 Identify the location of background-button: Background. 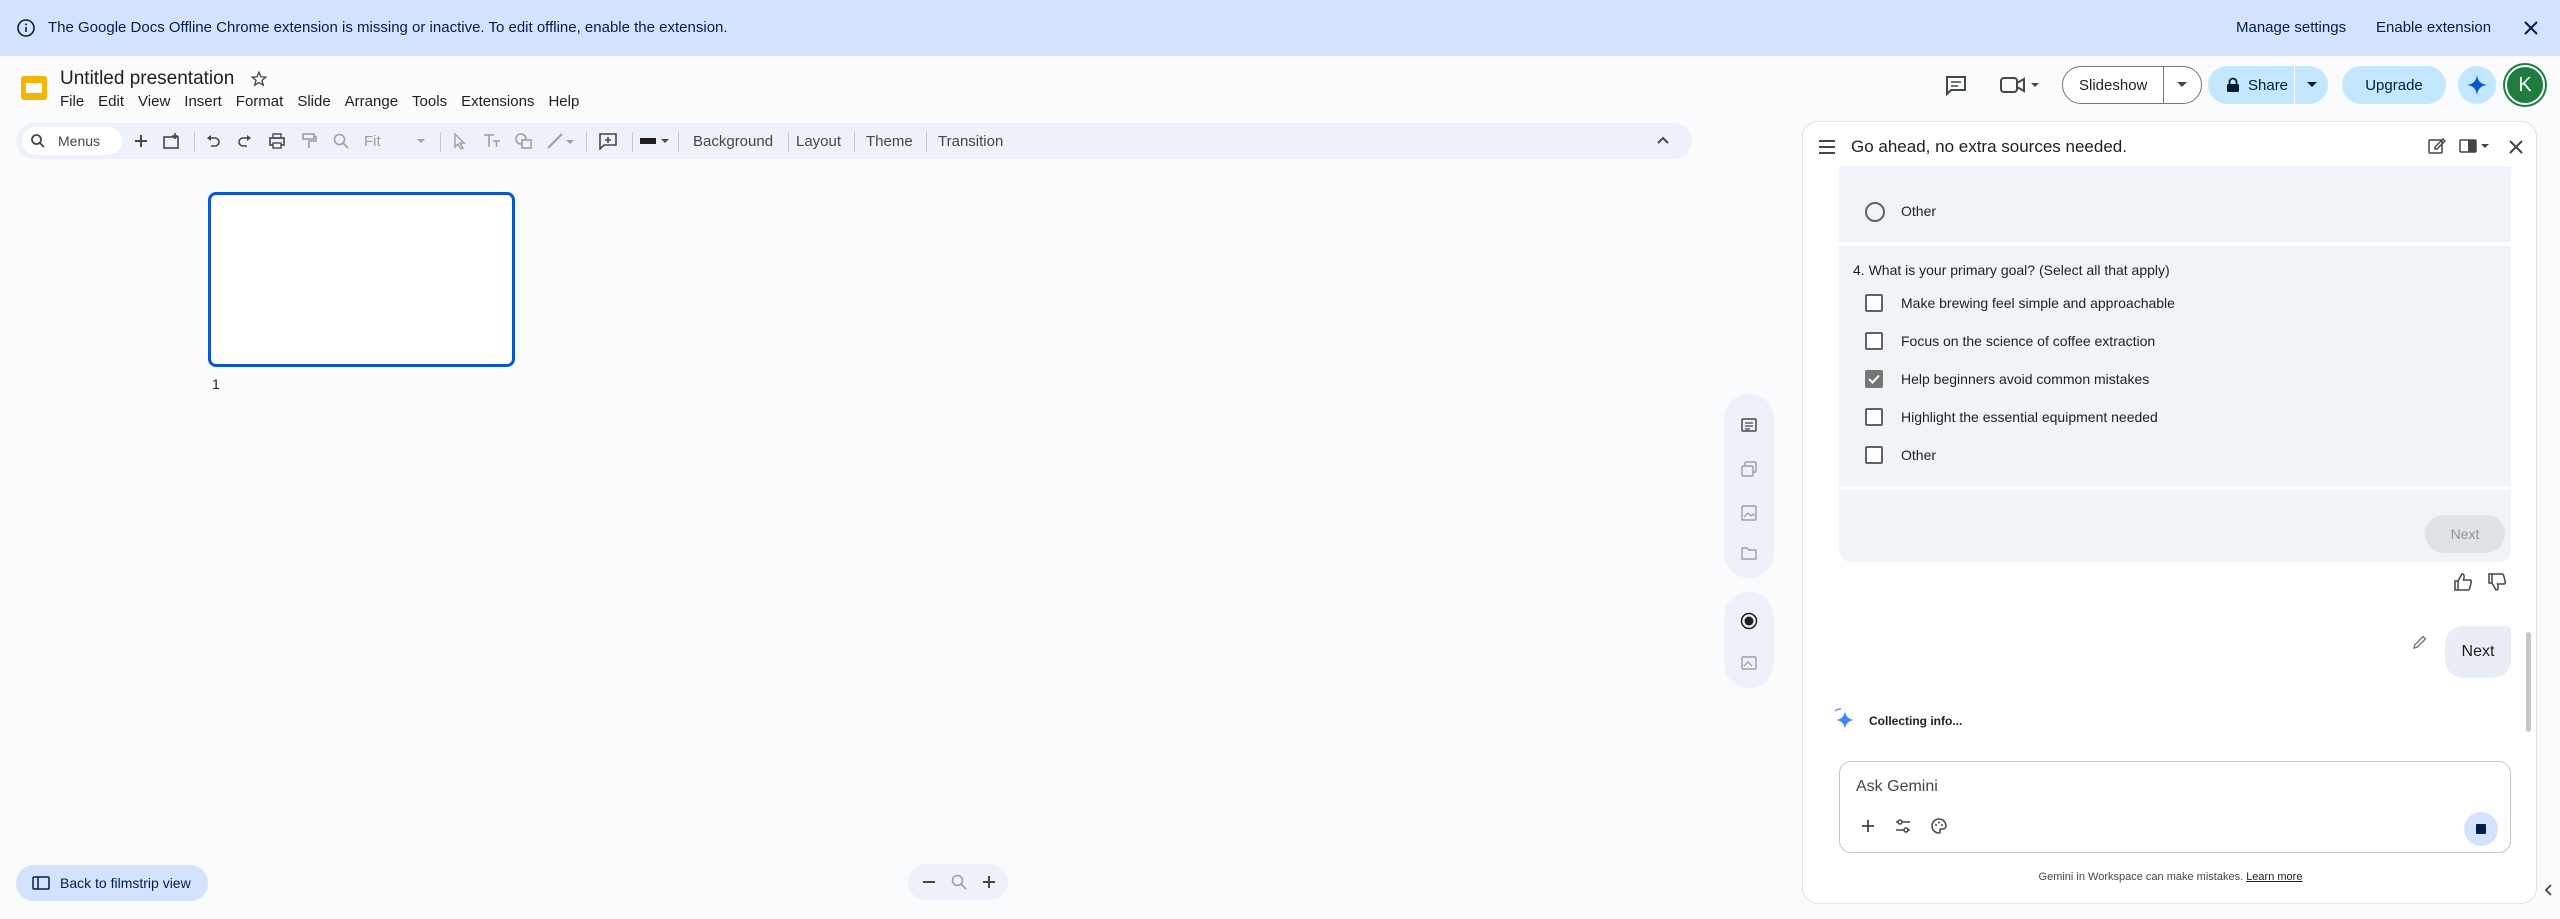
(733, 141).